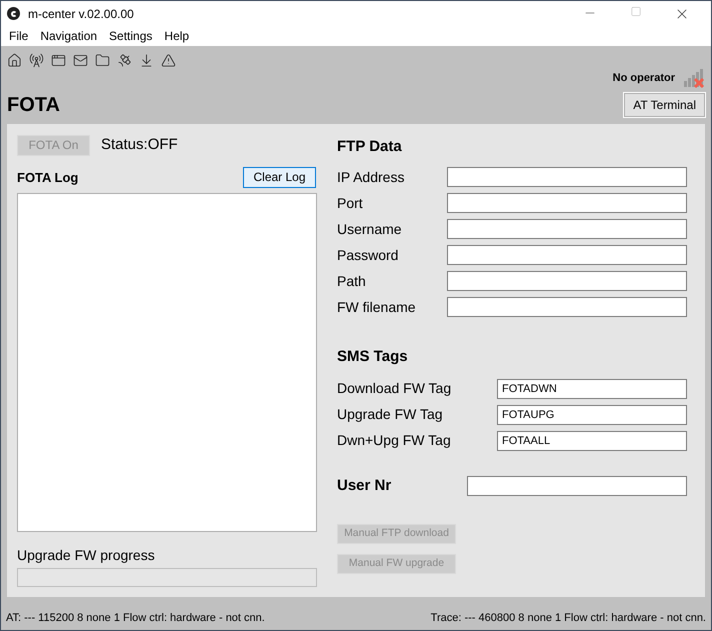  I want to click on sms-section-title: SMS Tags, so click(373, 356).